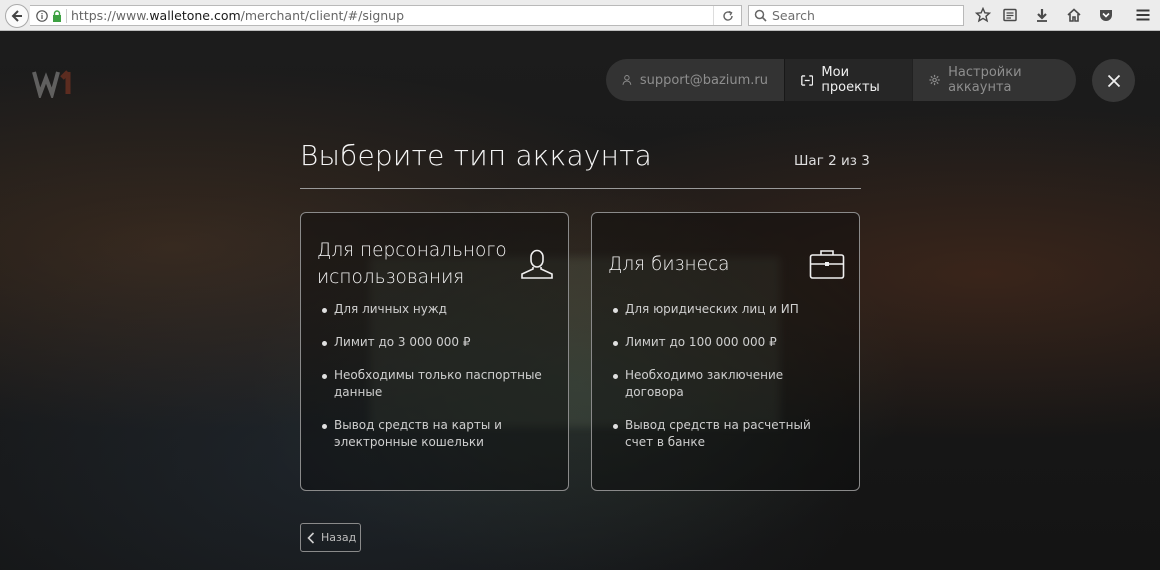 The image size is (1160, 570). What do you see at coordinates (862, 15) in the screenshot?
I see `search-input` at bounding box center [862, 15].